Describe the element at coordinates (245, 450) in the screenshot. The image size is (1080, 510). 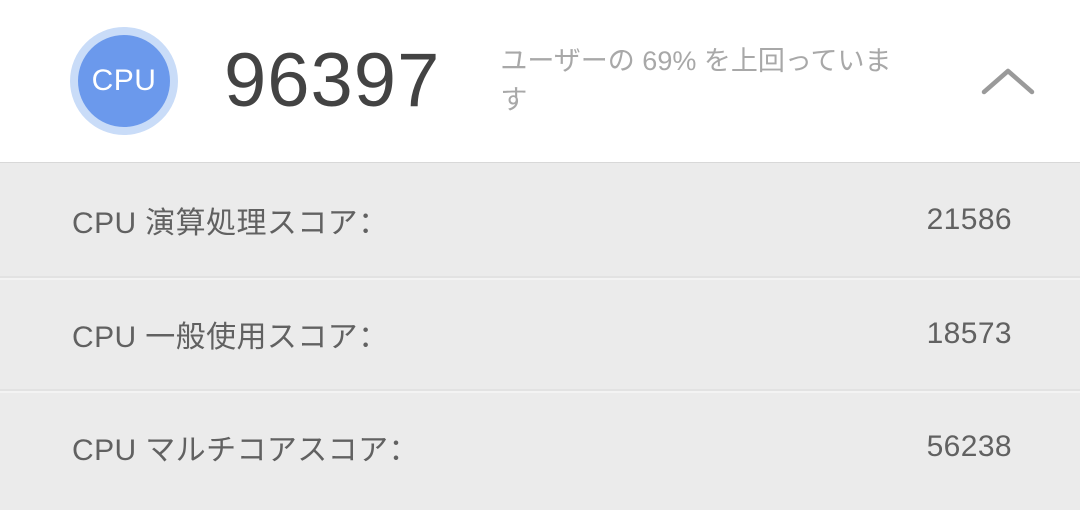
I see `row-label: CPU マルチコアスコア：` at that location.